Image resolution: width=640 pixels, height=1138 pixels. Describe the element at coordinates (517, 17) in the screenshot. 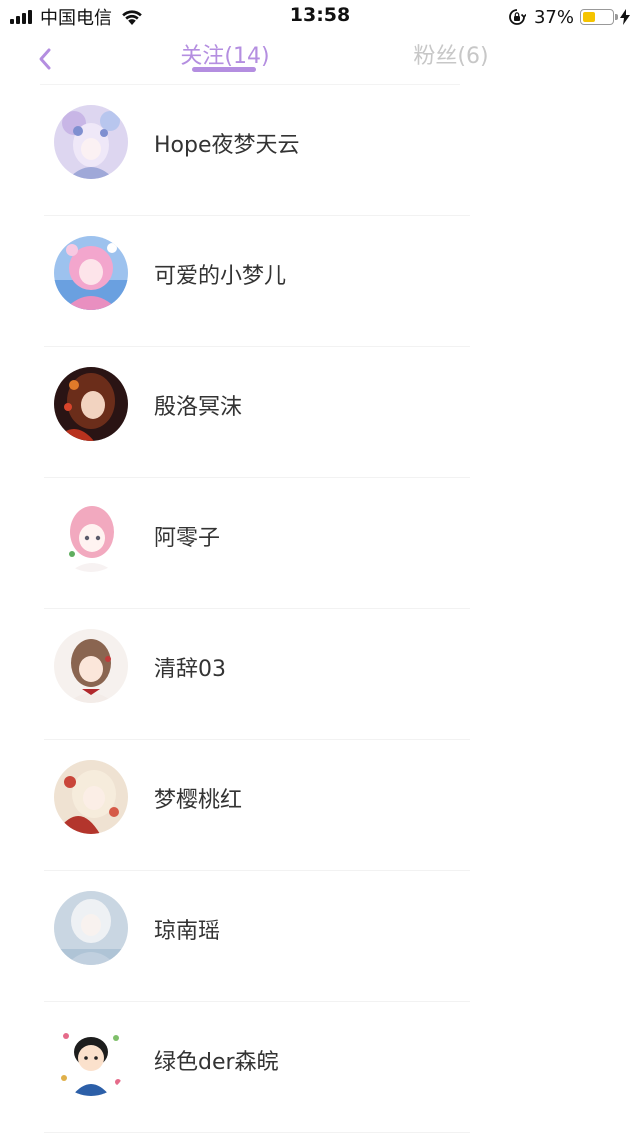

I see `orientation-lock-icon` at that location.